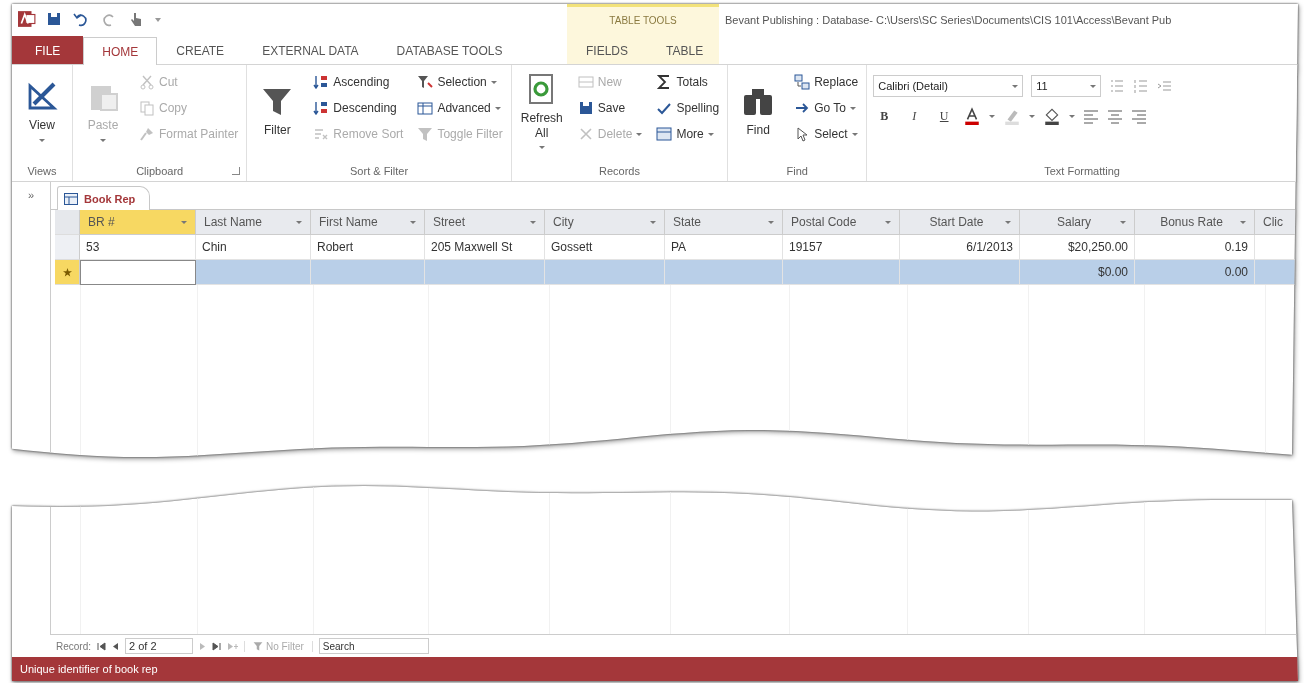 The image size is (1304, 683). I want to click on next-record-icon, so click(202, 646).